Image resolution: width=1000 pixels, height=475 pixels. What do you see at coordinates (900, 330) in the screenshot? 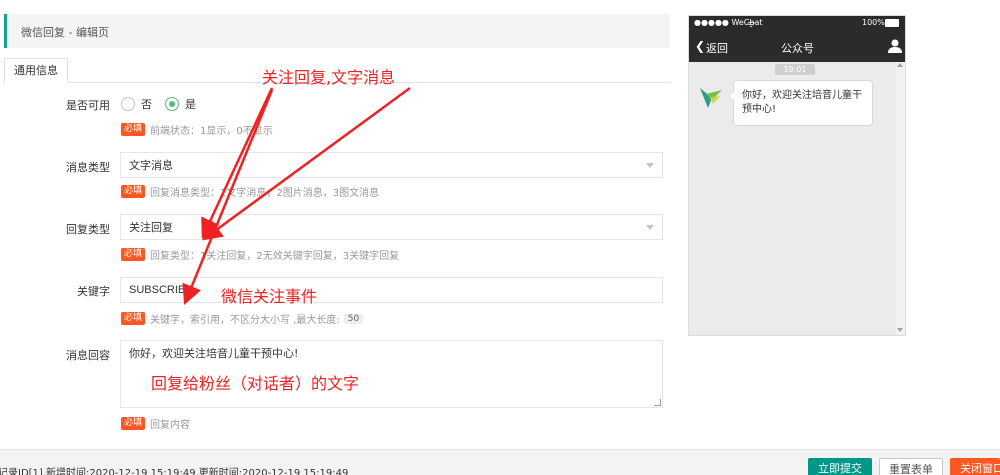
I see `scroll-down-icon` at bounding box center [900, 330].